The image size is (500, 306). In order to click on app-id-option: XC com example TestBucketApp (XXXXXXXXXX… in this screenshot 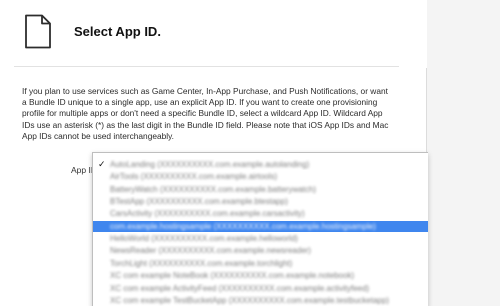, I will do `click(260, 300)`.